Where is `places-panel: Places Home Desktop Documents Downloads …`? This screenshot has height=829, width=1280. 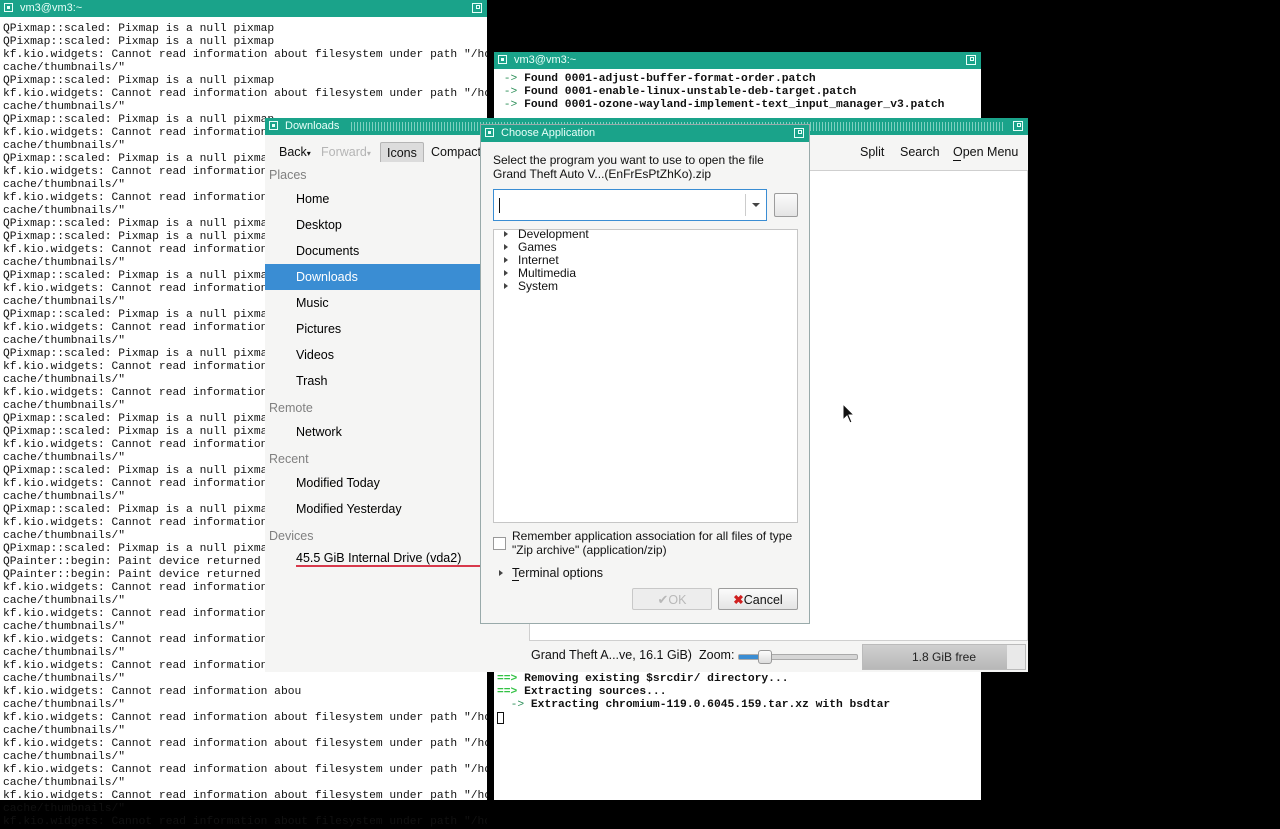
places-panel: Places Home Desktop Documents Downloads … is located at coordinates (373, 417).